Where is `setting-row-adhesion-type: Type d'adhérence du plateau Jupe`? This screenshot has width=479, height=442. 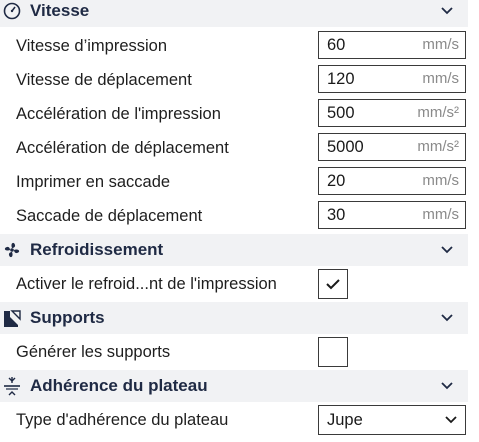 setting-row-adhesion-type: Type d'adhérence du plateau Jupe is located at coordinates (239, 420).